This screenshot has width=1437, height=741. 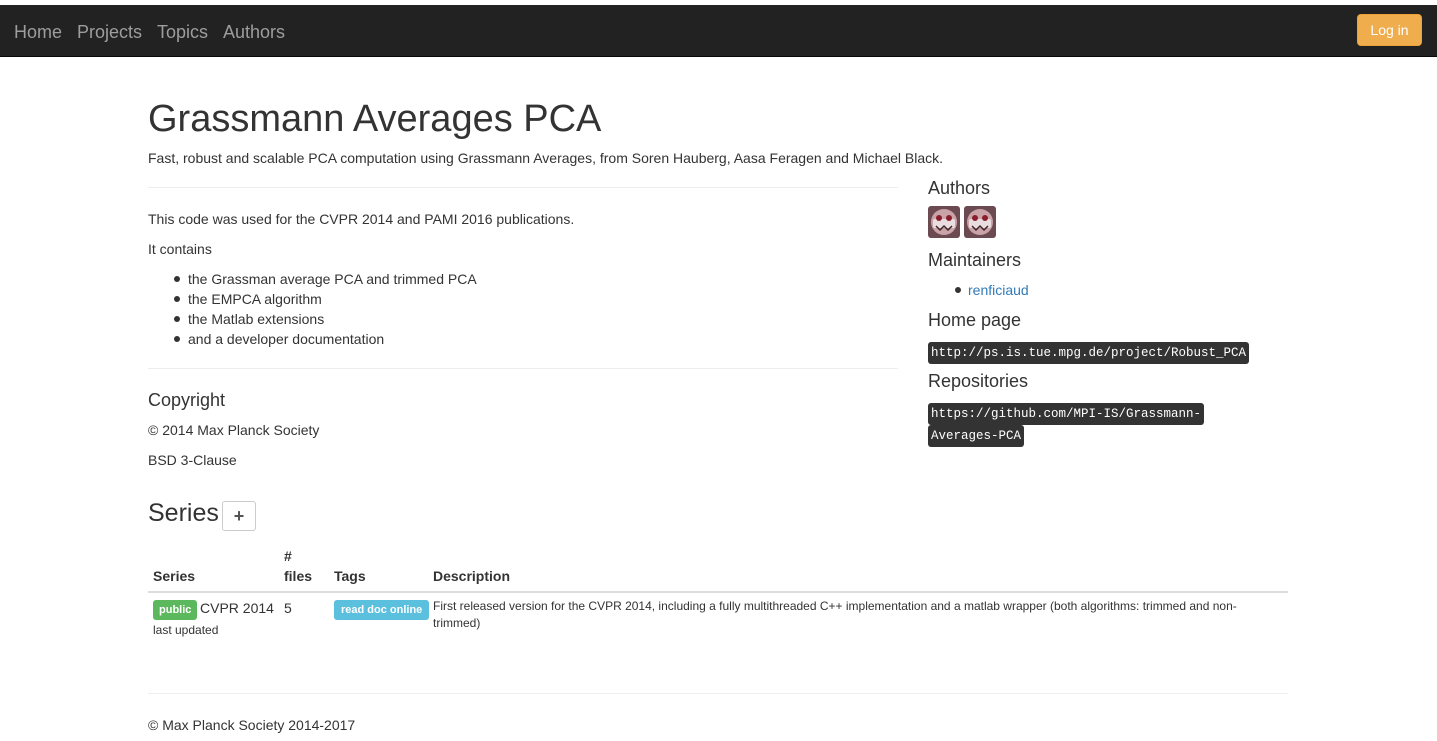 What do you see at coordinates (312, 339) in the screenshot?
I see `list-item: and a developer documentation` at bounding box center [312, 339].